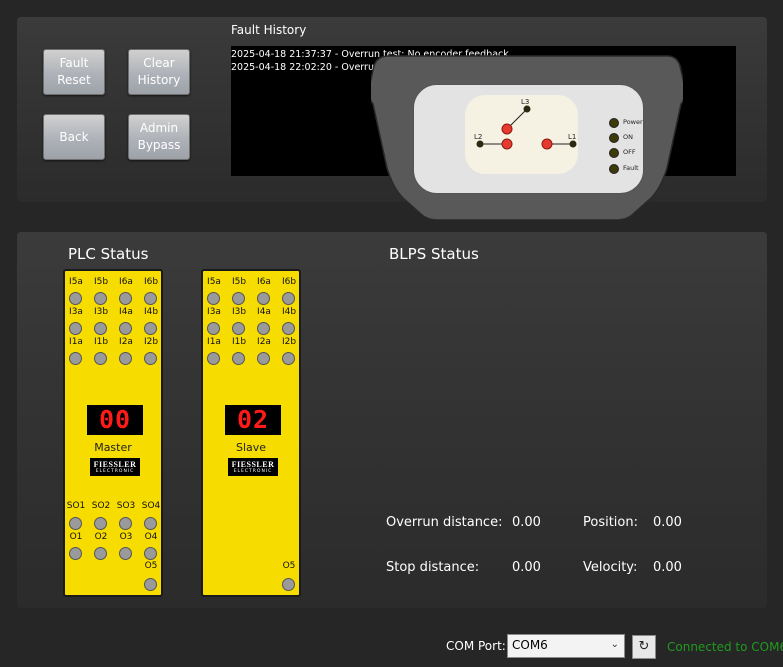  Describe the element at coordinates (74, 137) in the screenshot. I see `back-button: Back` at that location.